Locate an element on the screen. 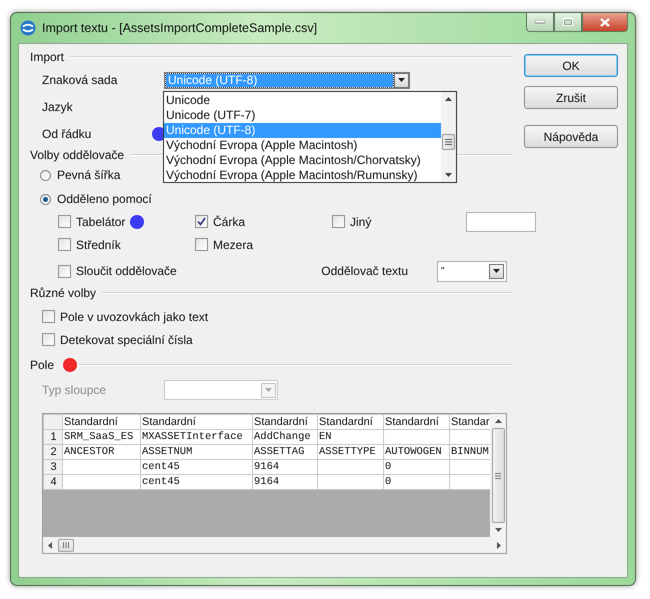 The width and height of the screenshot is (650, 599). radio-label: Odděleno pomocí is located at coordinates (104, 199).